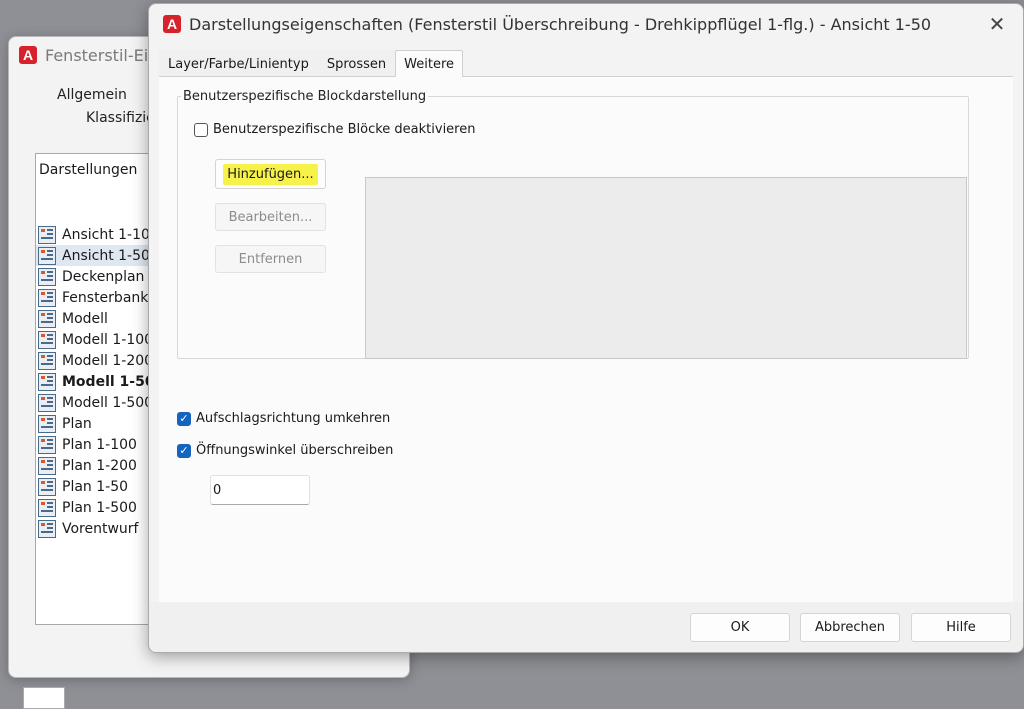 This screenshot has height=709, width=1024. What do you see at coordinates (295, 450) in the screenshot?
I see `override-opening-angle-label: Öffnungswinkel überschreiben` at bounding box center [295, 450].